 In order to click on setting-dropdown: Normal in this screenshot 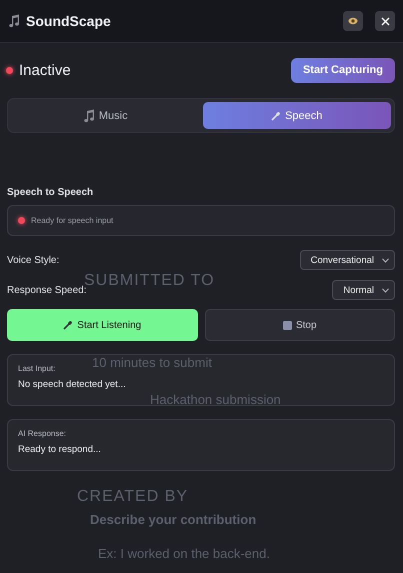, I will do `click(363, 290)`.